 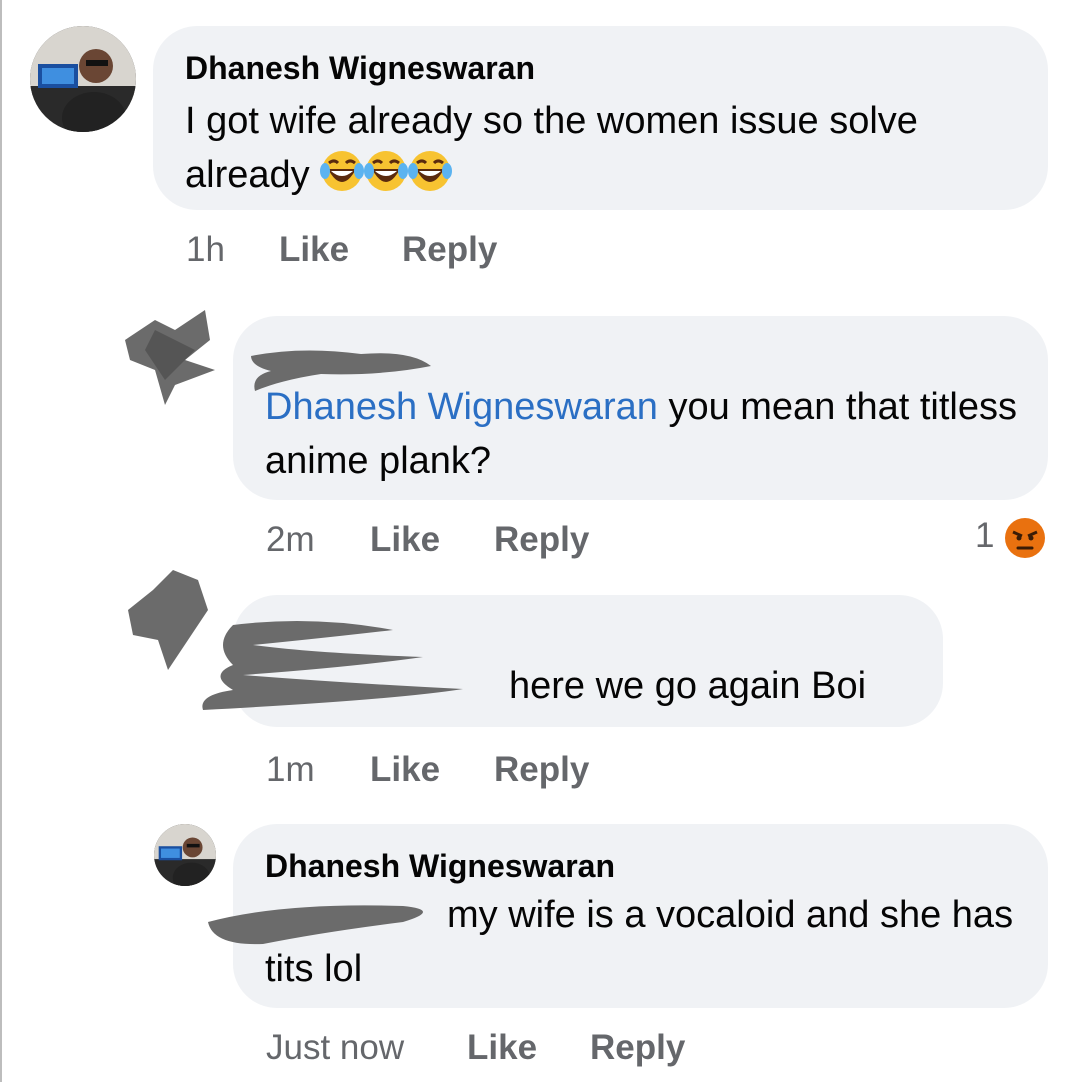 What do you see at coordinates (985, 535) in the screenshot?
I see `reaction-count: 1` at bounding box center [985, 535].